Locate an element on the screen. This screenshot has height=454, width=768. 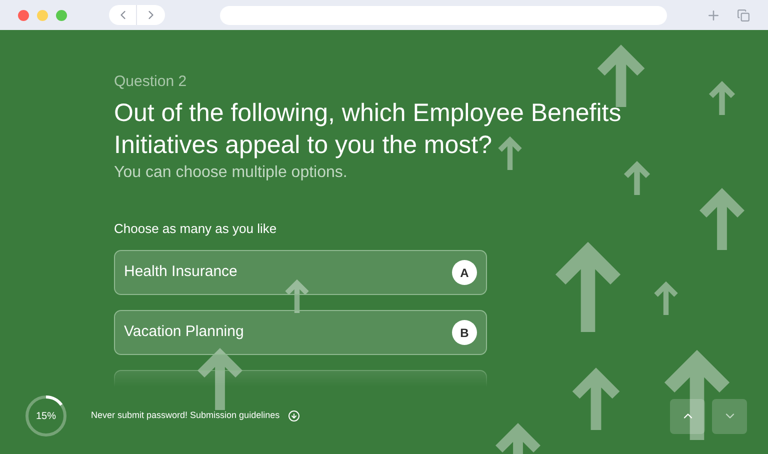
progress-label: 15% is located at coordinates (45, 417).